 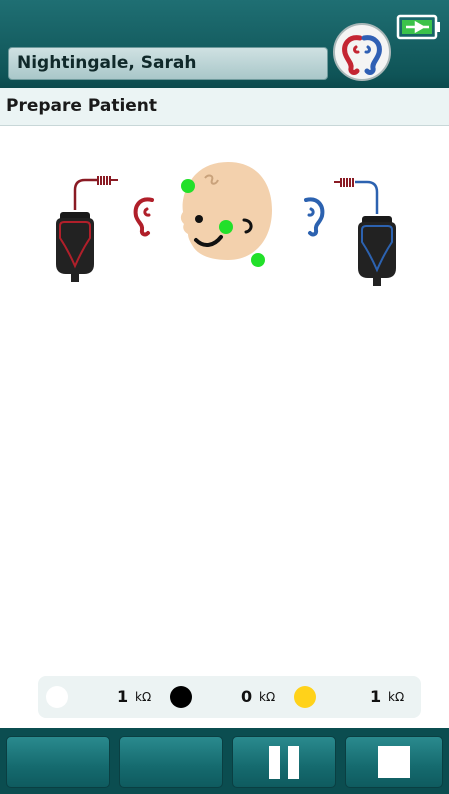 I want to click on left-transducer-icon, so click(x=87, y=229).